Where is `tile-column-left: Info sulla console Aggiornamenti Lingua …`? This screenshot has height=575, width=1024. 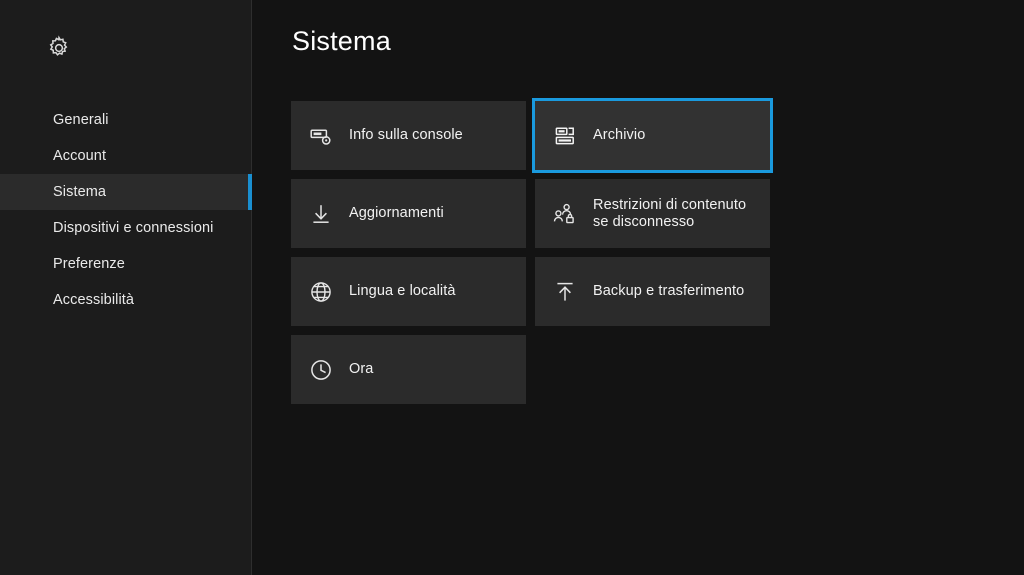 tile-column-left: Info sulla console Aggiornamenti Lingua … is located at coordinates (408, 252).